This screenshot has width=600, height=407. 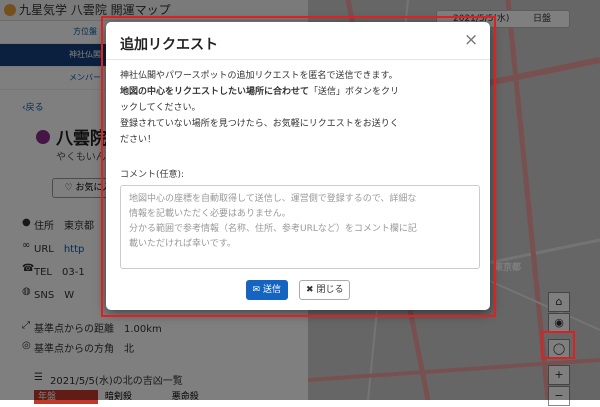 I want to click on description-line-2: 地図の中心をリクエストしたい場所に合わせて「送信」ボタンをクリ, so click(x=301, y=92).